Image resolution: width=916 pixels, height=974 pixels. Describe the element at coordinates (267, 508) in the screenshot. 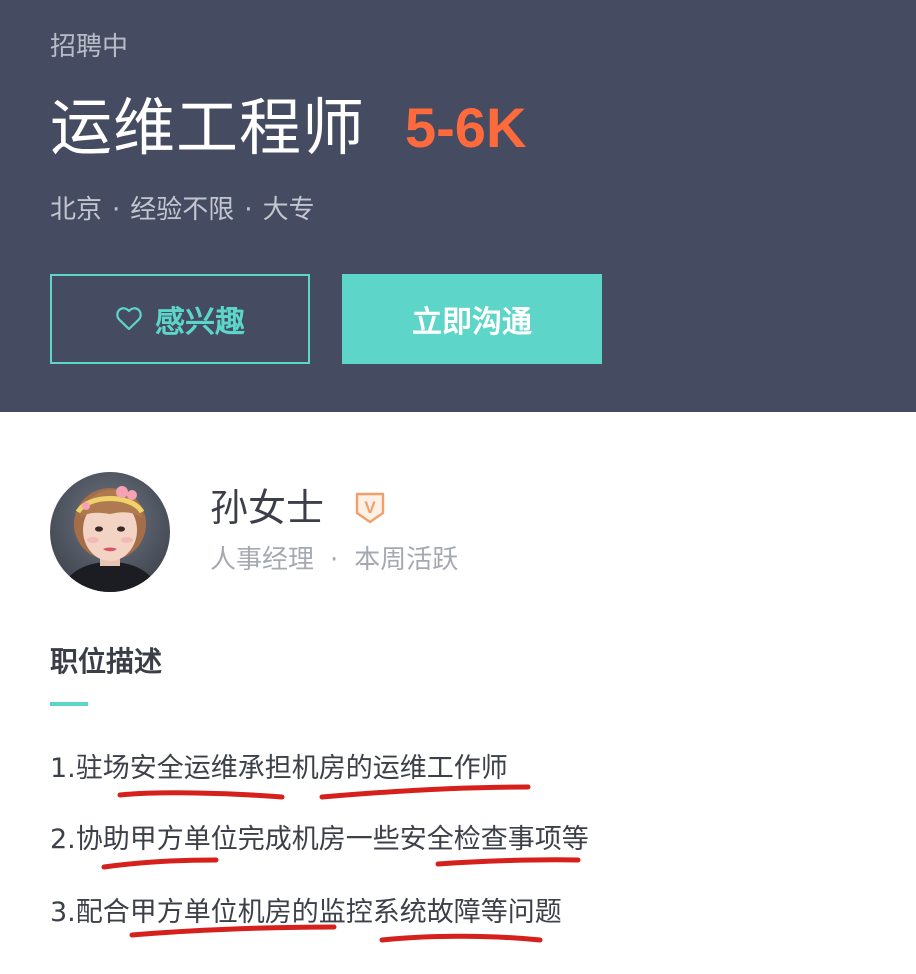

I see `recruiter-name: 孙女士` at that location.